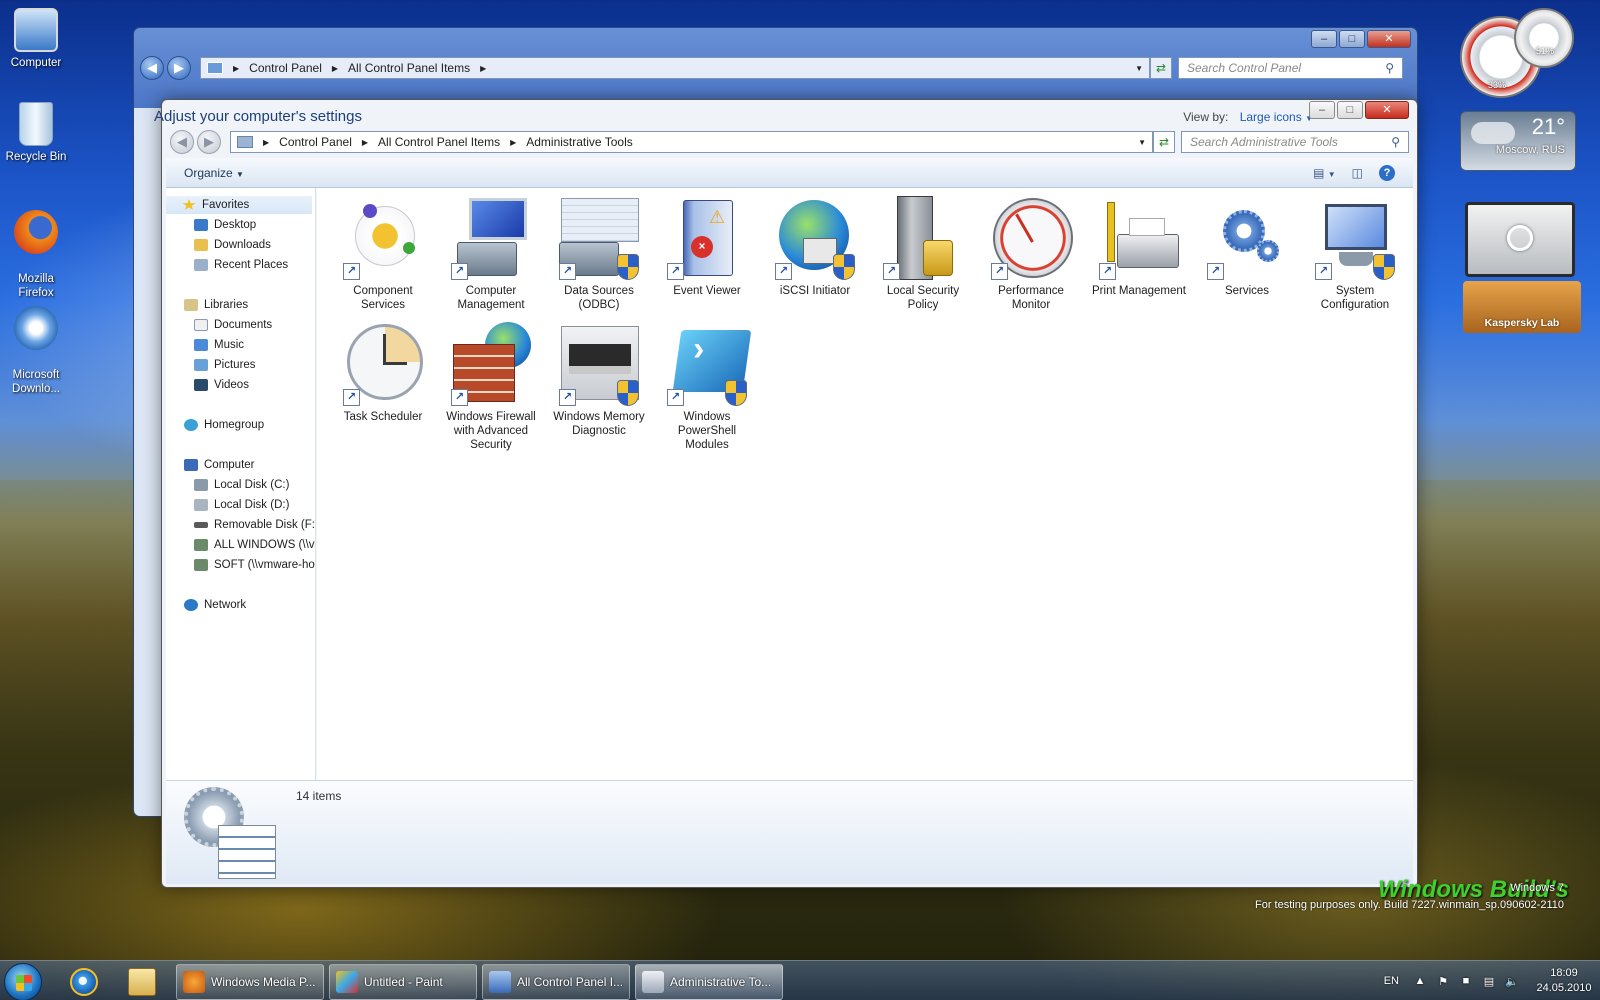 The height and width of the screenshot is (1000, 1600). Describe the element at coordinates (1395, 142) in the screenshot. I see `search-icon: ⚲` at that location.